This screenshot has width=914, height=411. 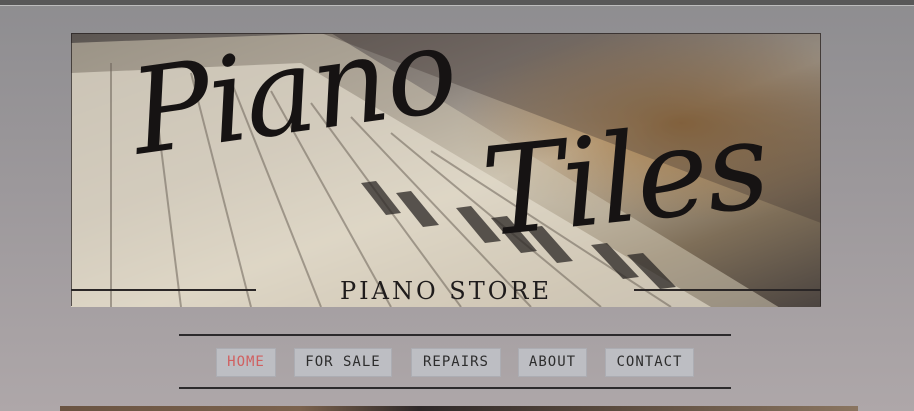 What do you see at coordinates (246, 362) in the screenshot?
I see `nav-home-button: HOME` at bounding box center [246, 362].